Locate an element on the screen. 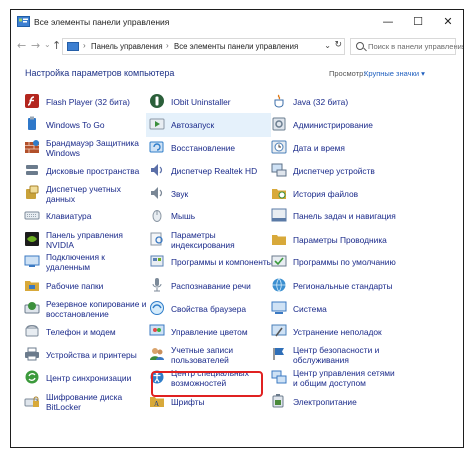  control-panel-item-device-manager: Диспетчер устройств is located at coordinates (330, 171).